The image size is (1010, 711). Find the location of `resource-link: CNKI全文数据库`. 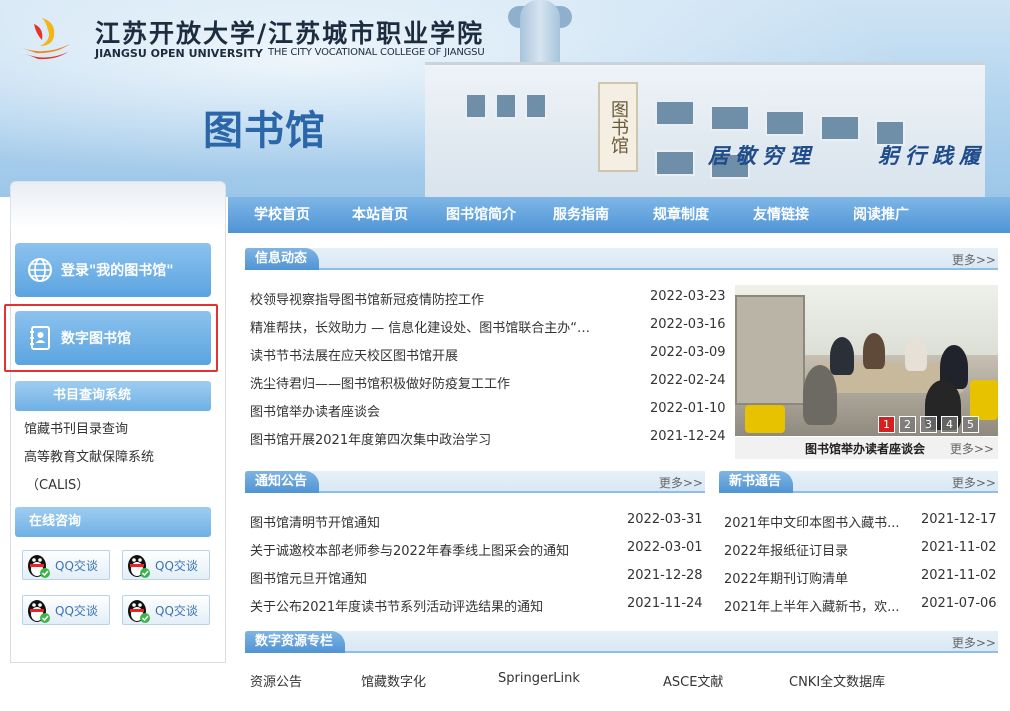

resource-link: CNKI全文数据库 is located at coordinates (837, 680).